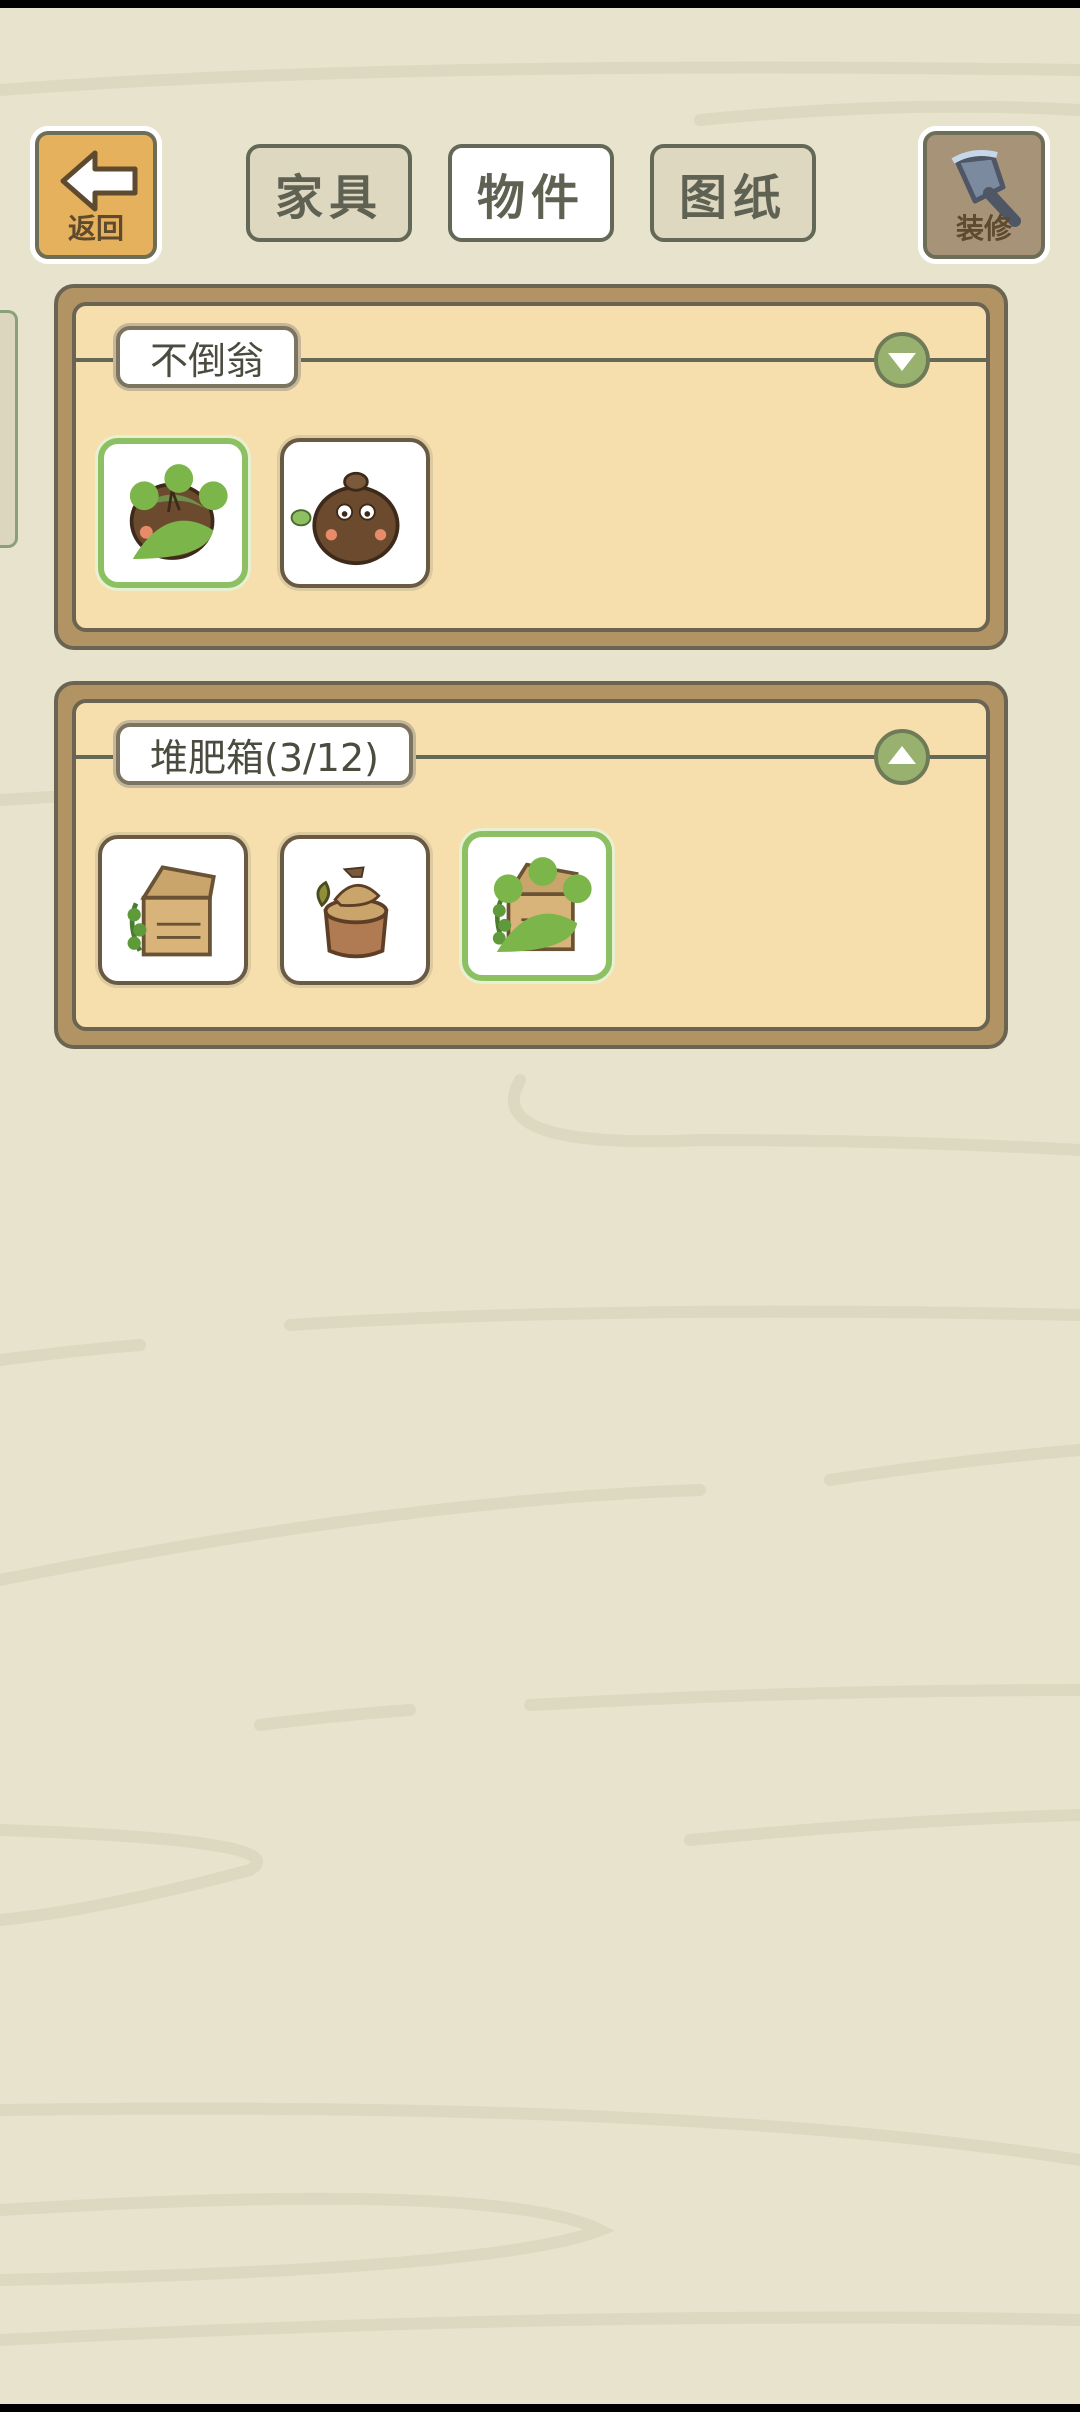 This screenshot has height=2412, width=1080. I want to click on back-arrow-icon, so click(99, 181).